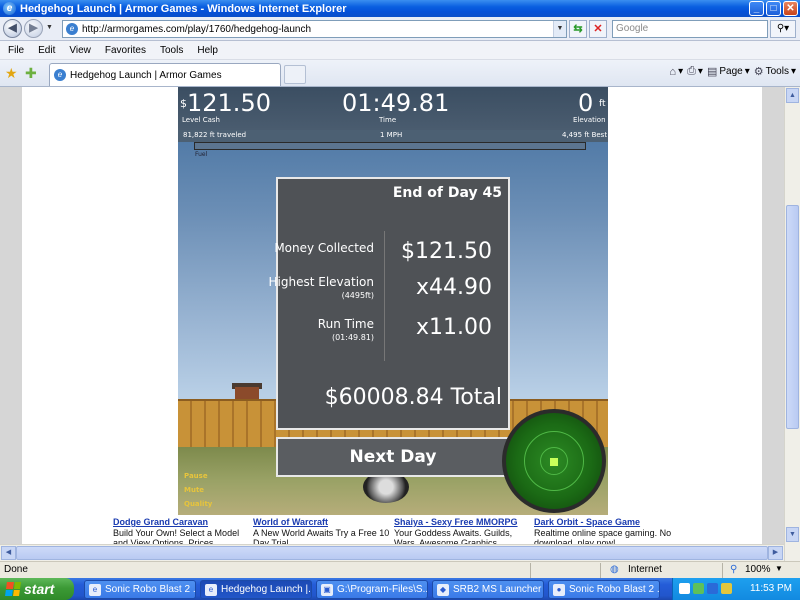  What do you see at coordinates (773, 8) in the screenshot?
I see `maximize-button: □` at bounding box center [773, 8].